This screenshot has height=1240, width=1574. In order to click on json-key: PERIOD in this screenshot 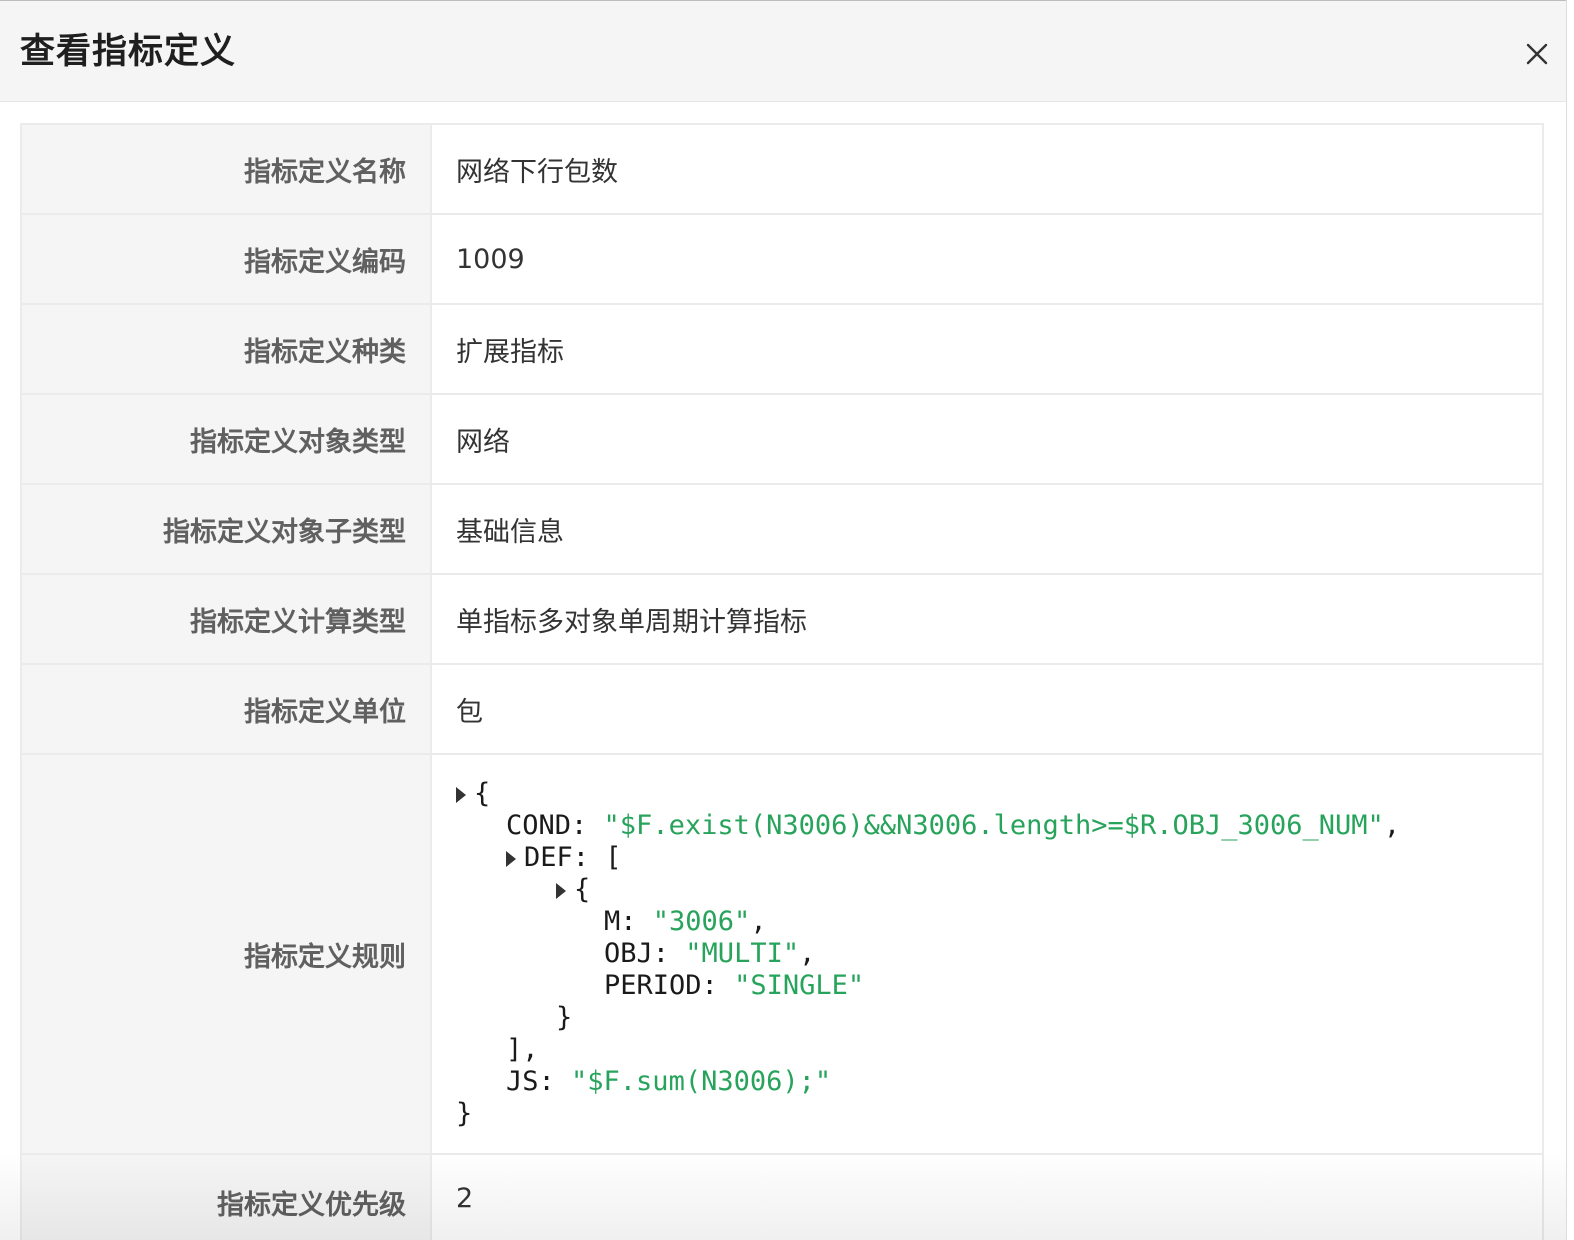, I will do `click(653, 985)`.